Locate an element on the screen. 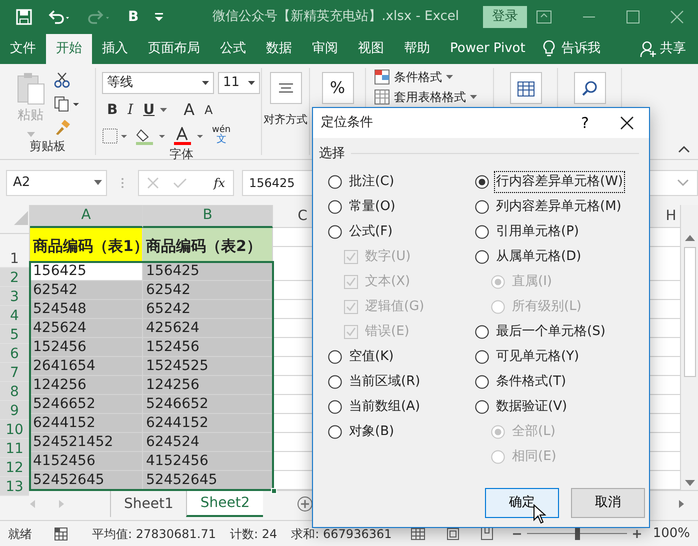 The image size is (698, 546). person-add-icon is located at coordinates (648, 49).